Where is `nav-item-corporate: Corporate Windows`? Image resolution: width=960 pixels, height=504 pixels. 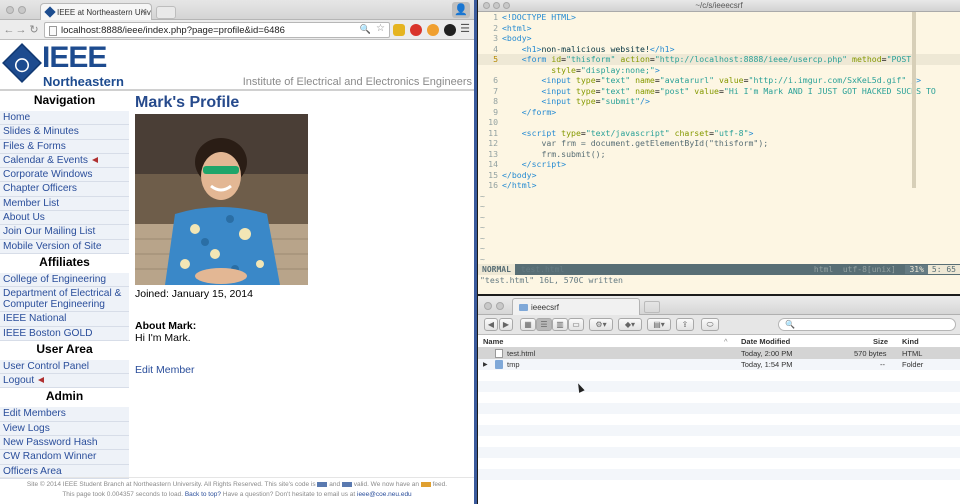 nav-item-corporate: Corporate Windows is located at coordinates (64, 175).